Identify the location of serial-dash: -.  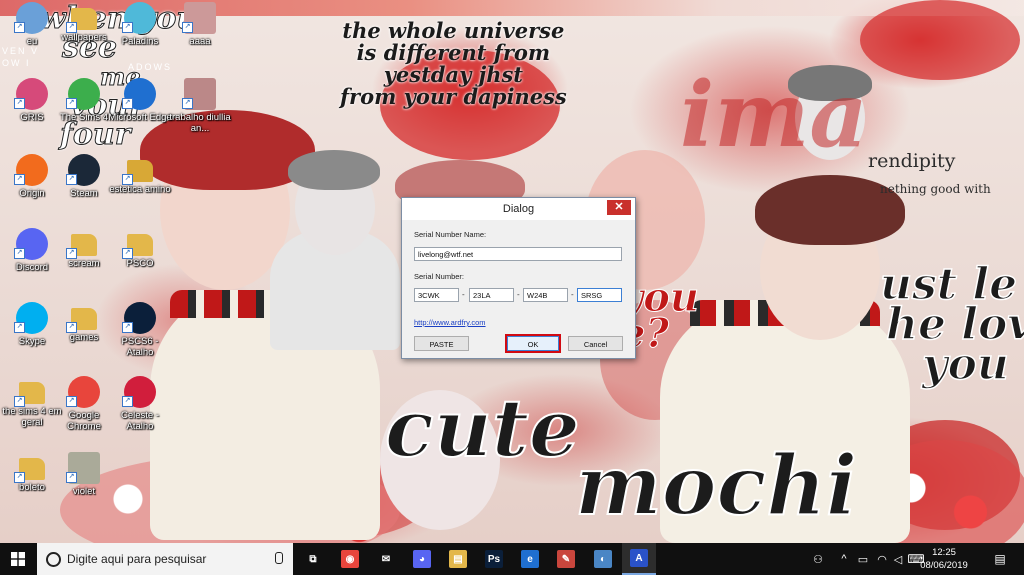
(572, 294).